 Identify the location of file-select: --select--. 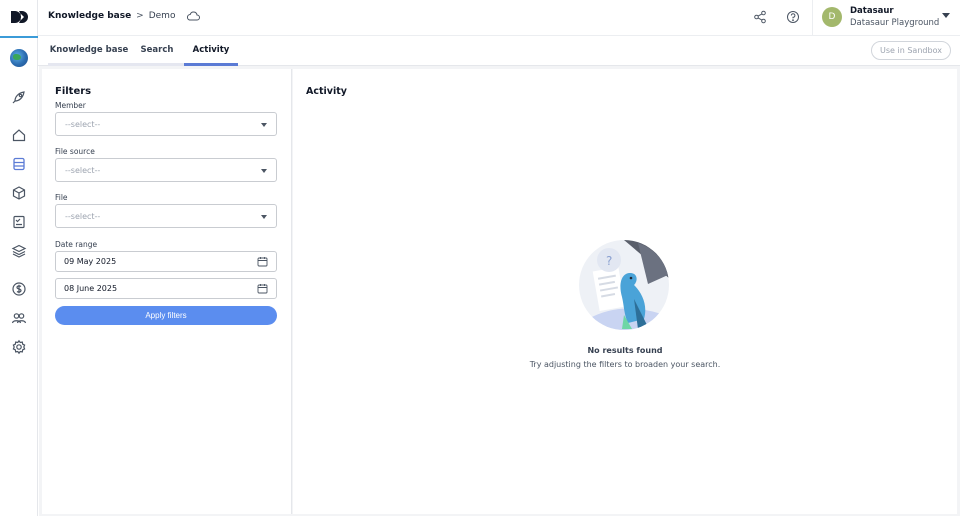
(166, 216).